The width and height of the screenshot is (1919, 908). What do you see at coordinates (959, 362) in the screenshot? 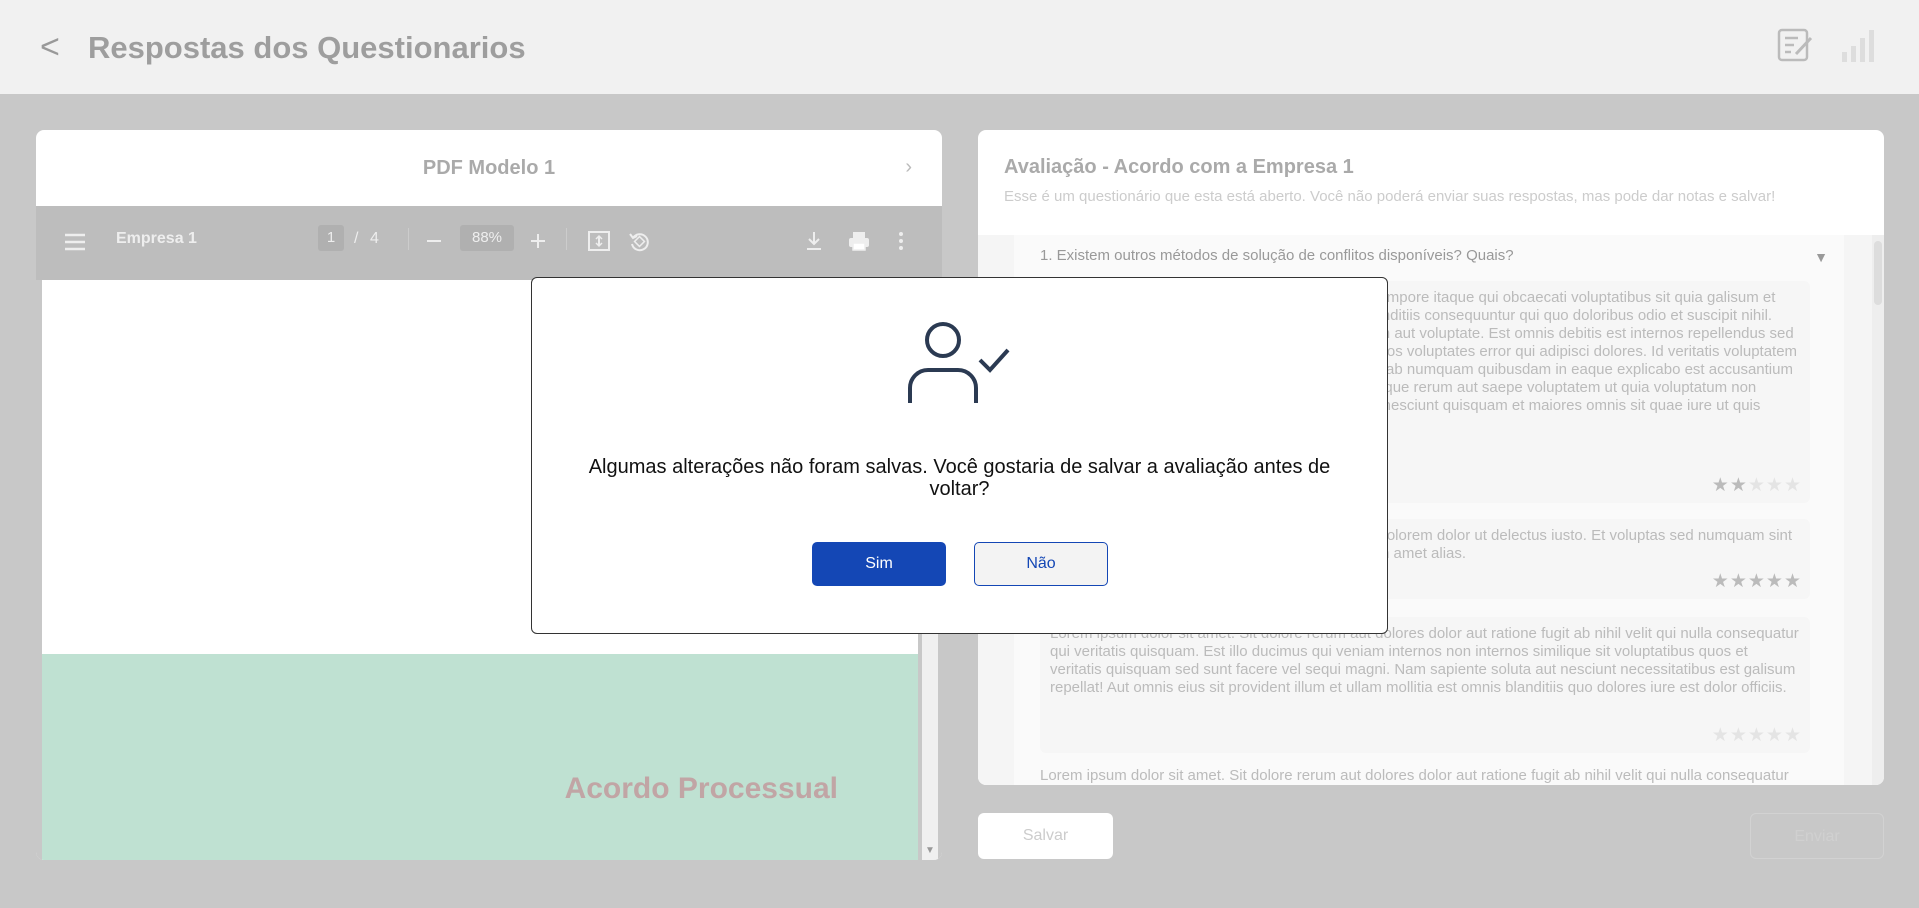
I see `user-check-icon` at bounding box center [959, 362].